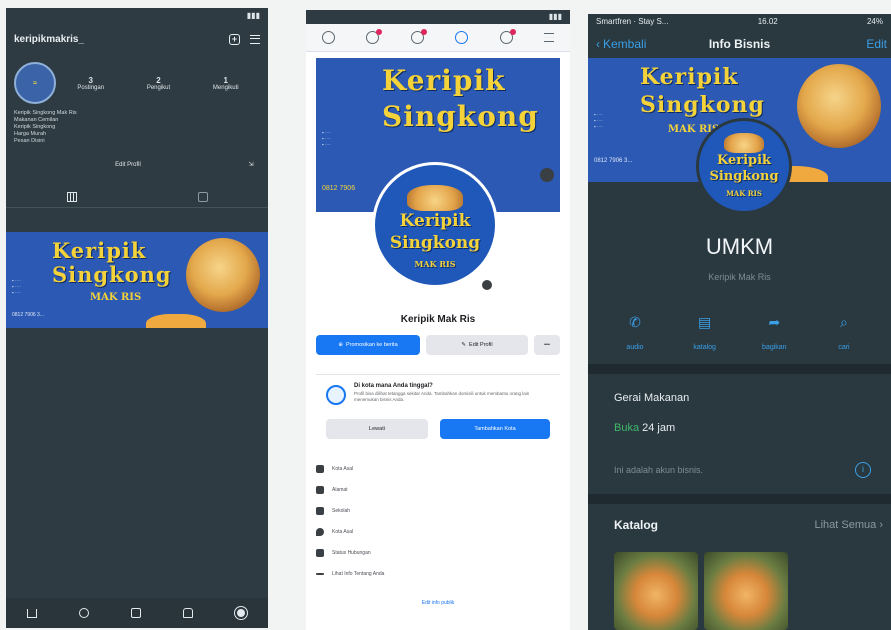 Image resolution: width=891 pixels, height=630 pixels. I want to click on search-icon, so click(84, 613).